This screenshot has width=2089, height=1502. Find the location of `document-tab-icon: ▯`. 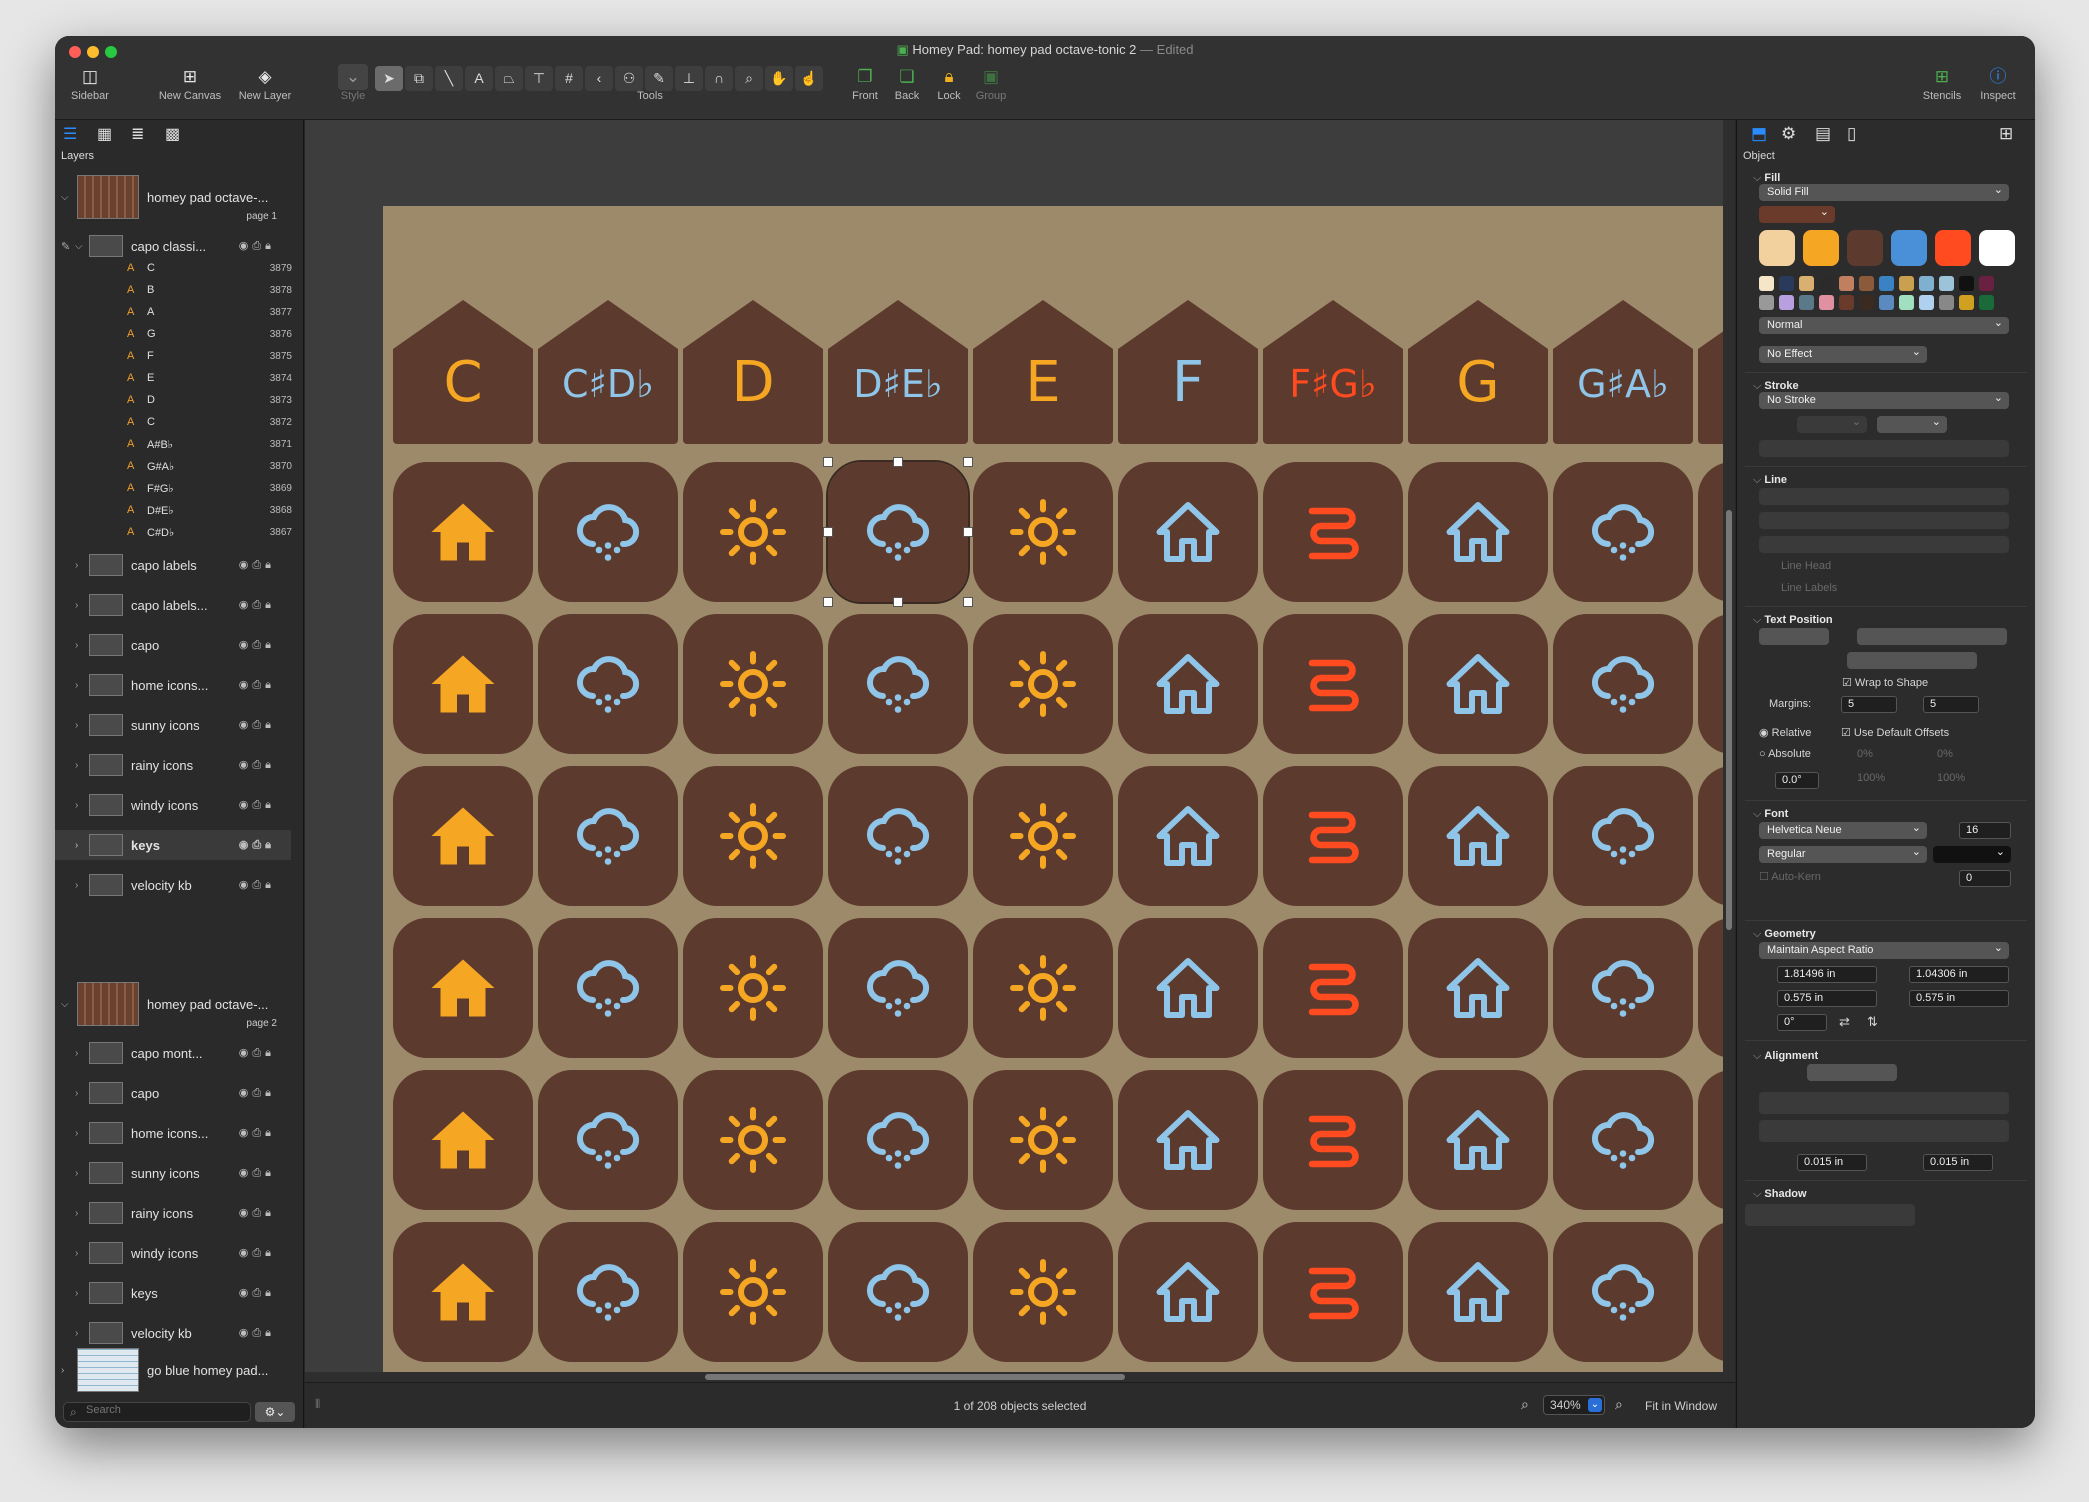

document-tab-icon: ▯ is located at coordinates (1851, 134).